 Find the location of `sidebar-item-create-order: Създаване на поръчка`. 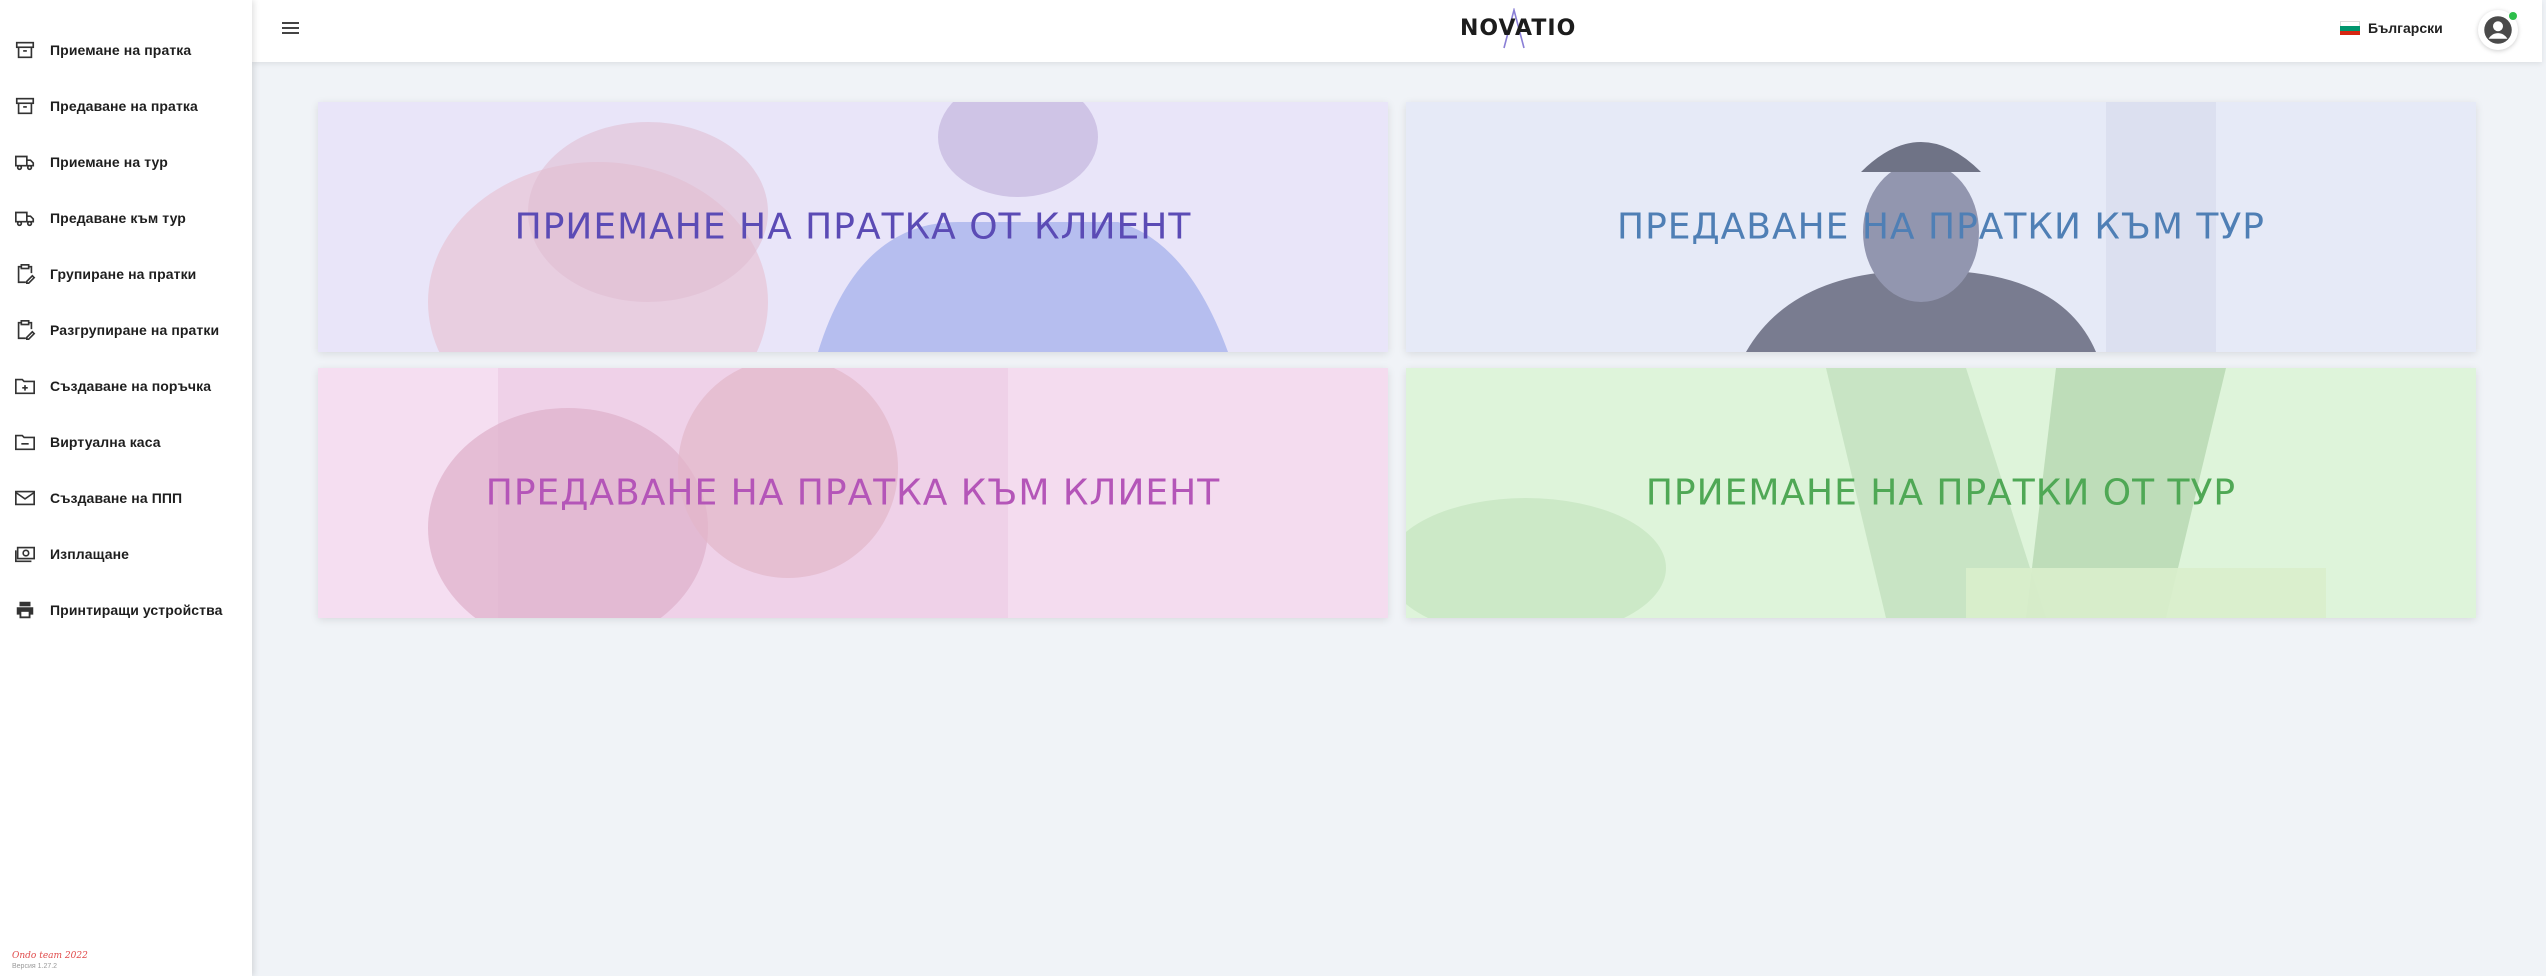

sidebar-item-create-order: Създаване на поръчка is located at coordinates (126, 386).